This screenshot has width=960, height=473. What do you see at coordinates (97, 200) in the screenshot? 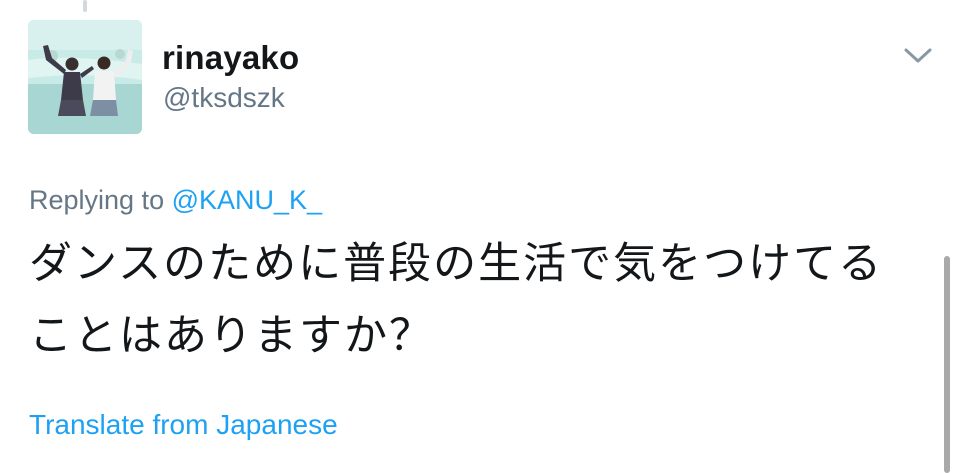
I see `replying-to-label: Replying to` at bounding box center [97, 200].